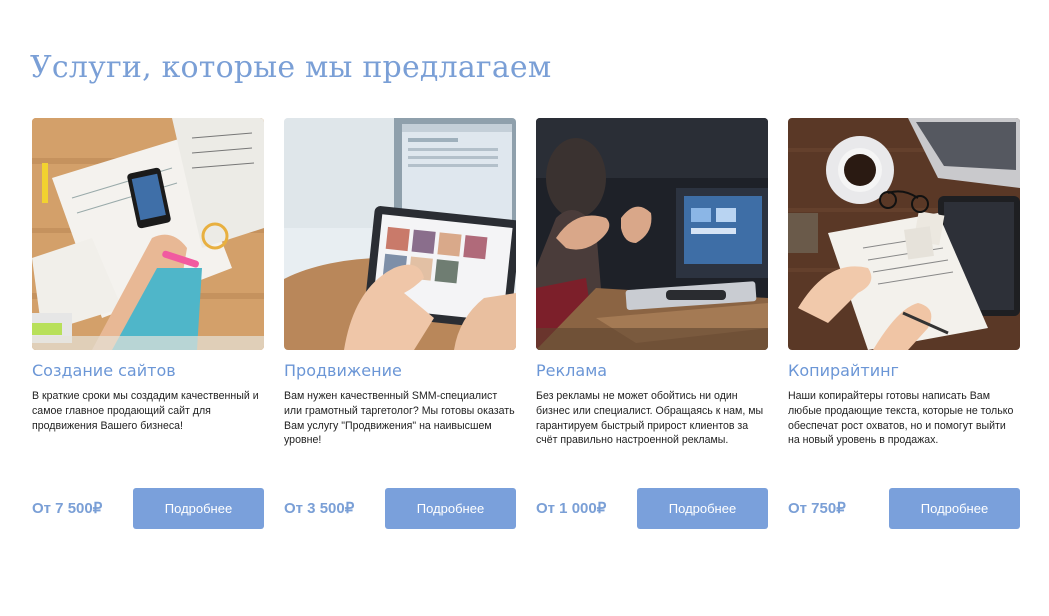 The width and height of the screenshot is (1049, 616). Describe the element at coordinates (450, 508) in the screenshot. I see `more-button-promotion: Подробнее` at that location.